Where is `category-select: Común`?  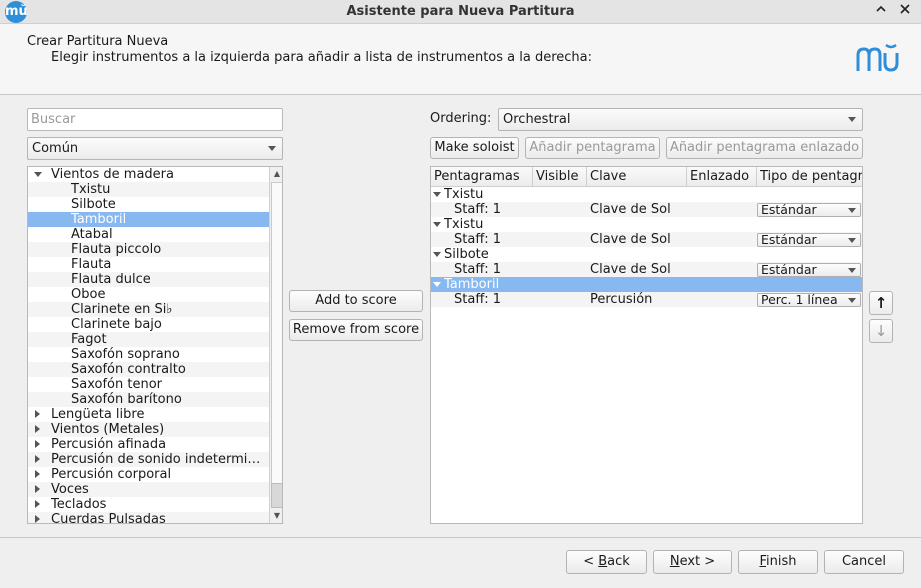
category-select: Común is located at coordinates (155, 148).